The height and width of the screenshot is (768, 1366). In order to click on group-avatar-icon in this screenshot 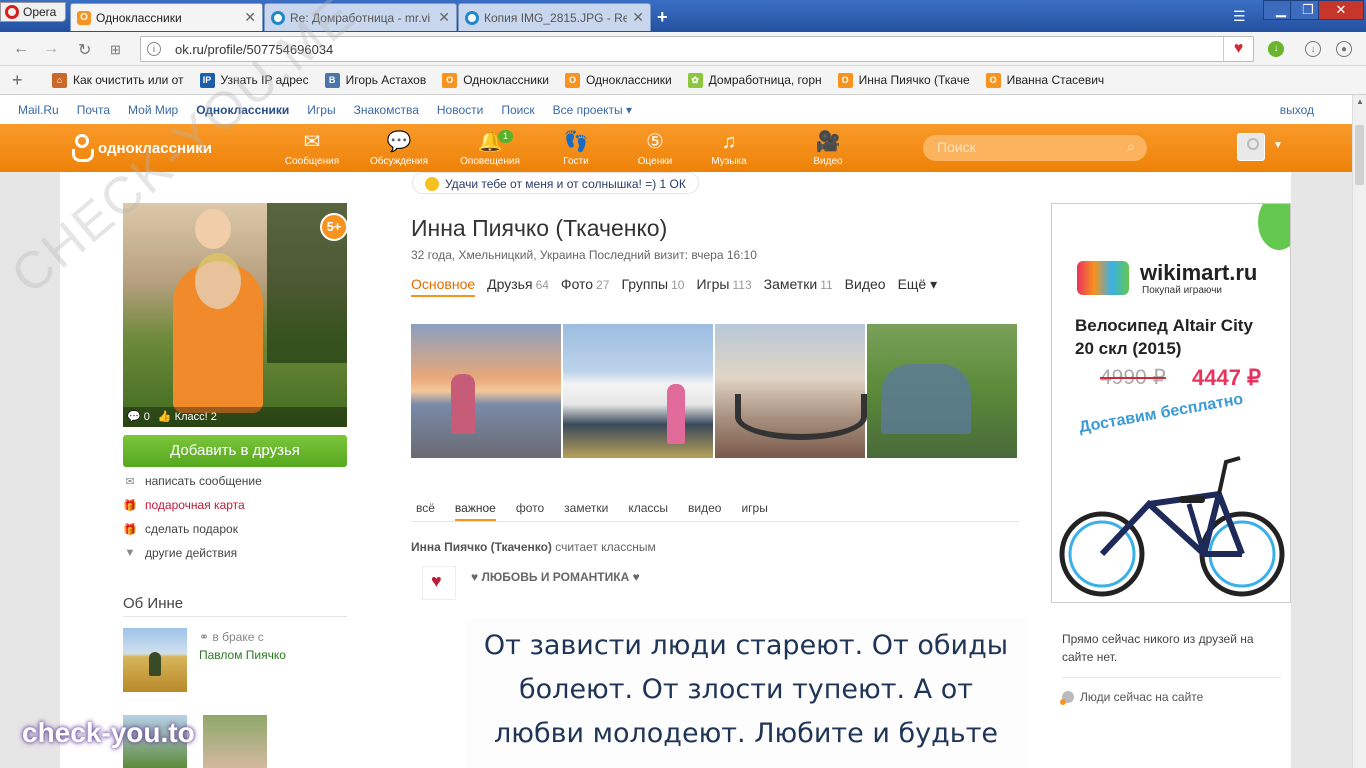, I will do `click(439, 583)`.